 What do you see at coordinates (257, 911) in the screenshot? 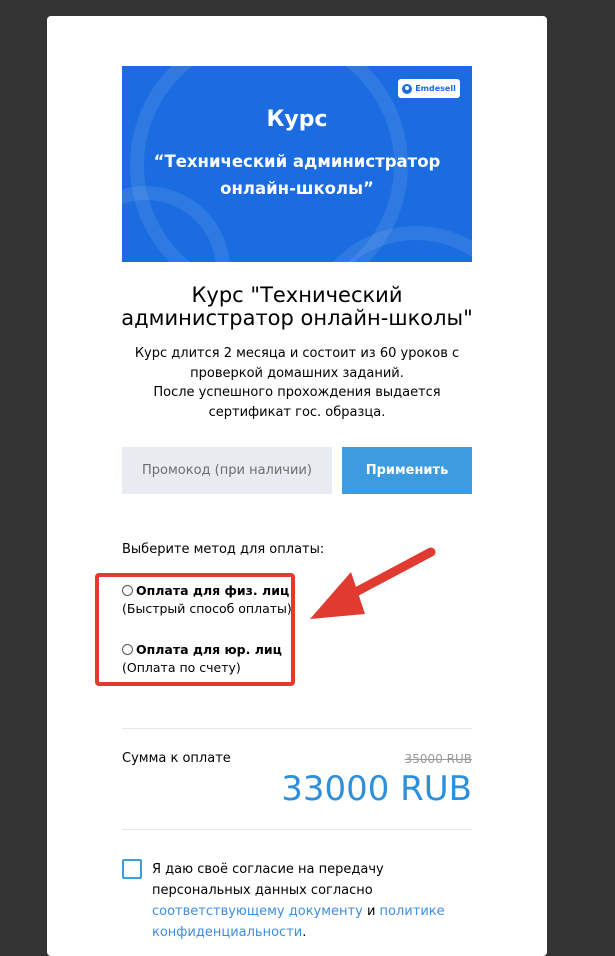
I see `document-link: соответствующему документу` at bounding box center [257, 911].